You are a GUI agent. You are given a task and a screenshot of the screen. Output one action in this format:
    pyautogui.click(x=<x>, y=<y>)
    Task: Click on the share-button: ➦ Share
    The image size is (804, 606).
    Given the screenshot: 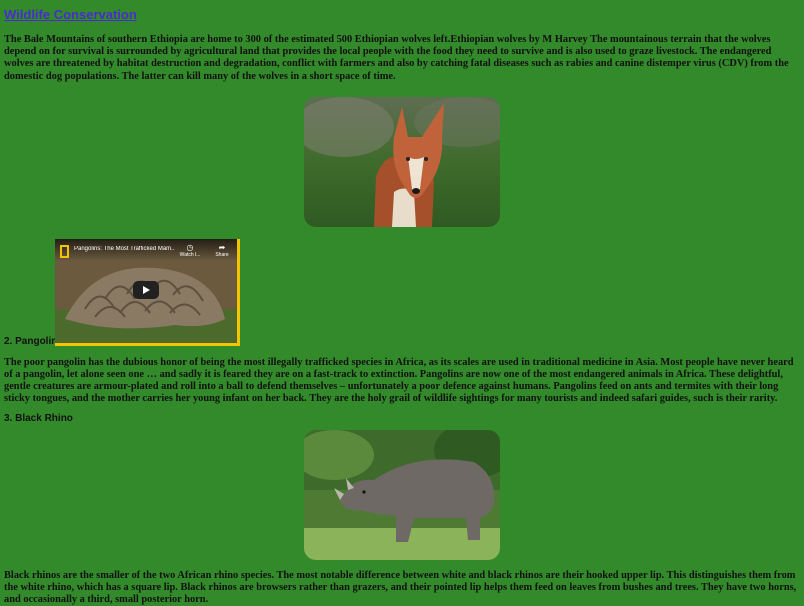 What is the action you would take?
    pyautogui.click(x=222, y=250)
    